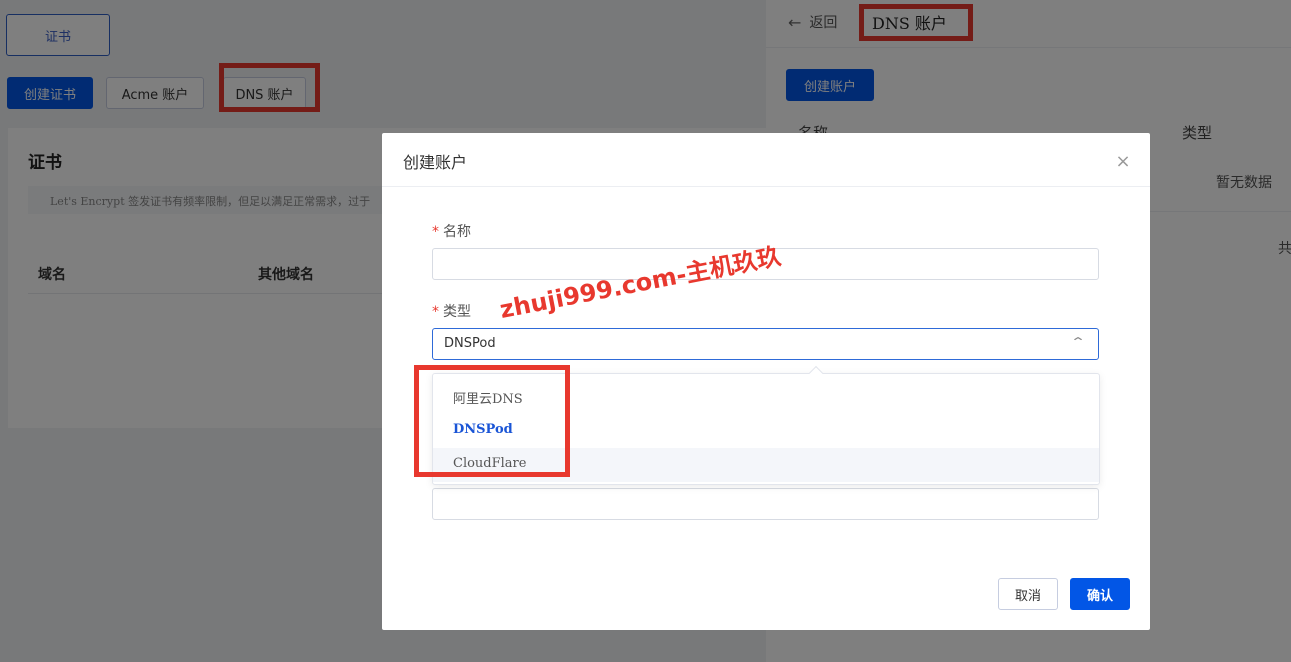  Describe the element at coordinates (1028, 594) in the screenshot. I see `cancel-button: 取消` at that location.